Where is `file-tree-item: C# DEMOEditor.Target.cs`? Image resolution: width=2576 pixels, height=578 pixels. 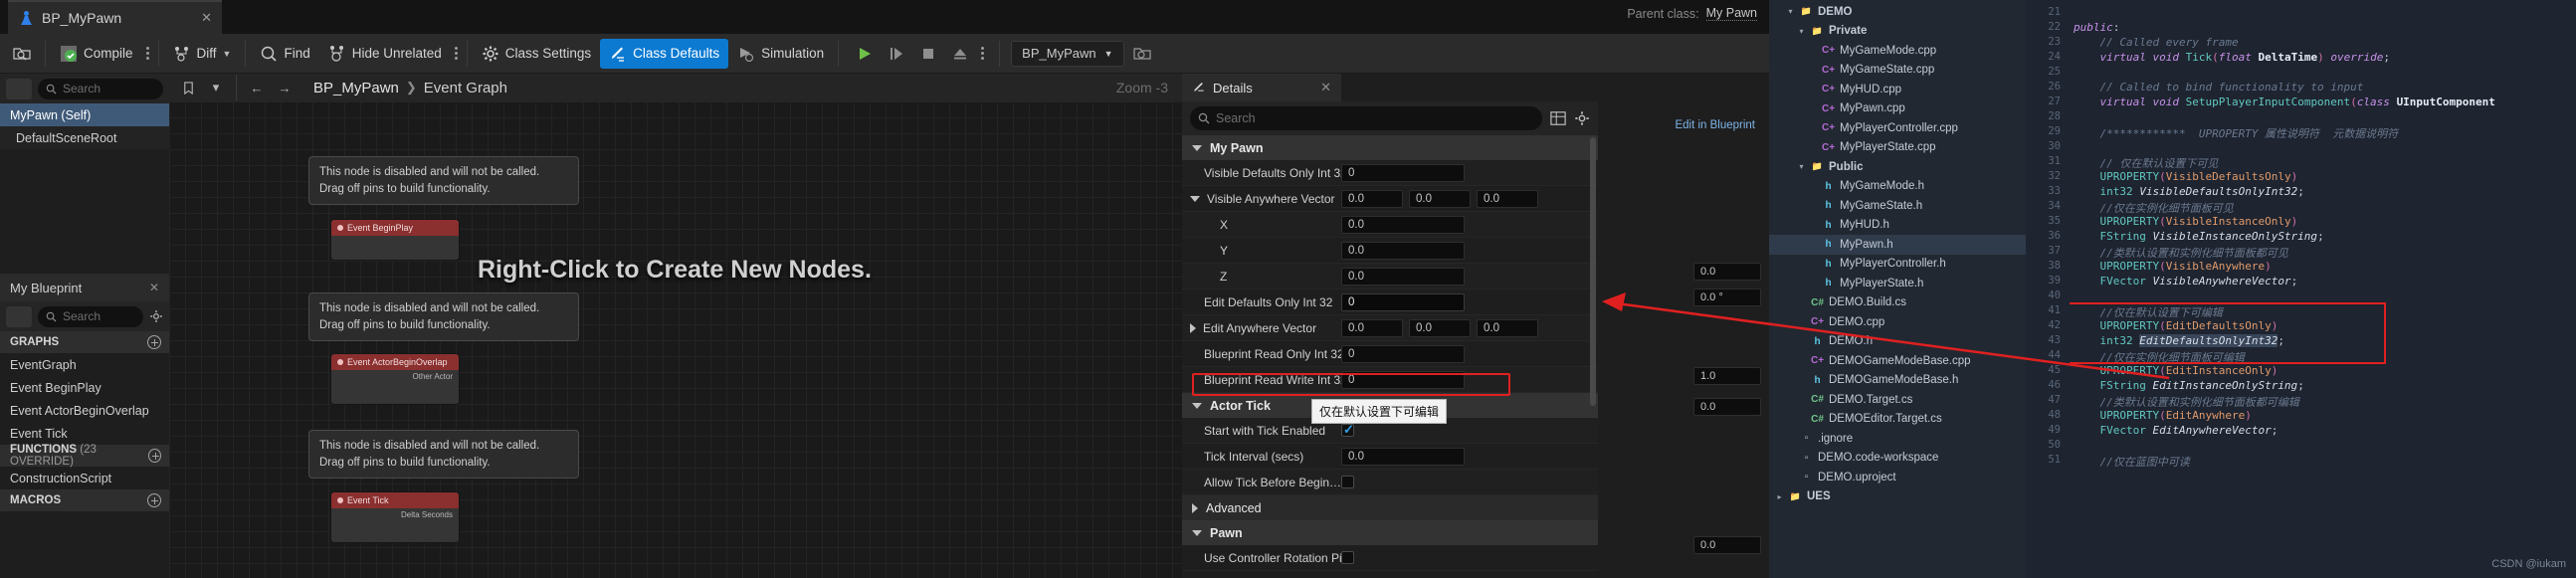 file-tree-item: C# DEMOEditor.Target.cs is located at coordinates (1897, 420).